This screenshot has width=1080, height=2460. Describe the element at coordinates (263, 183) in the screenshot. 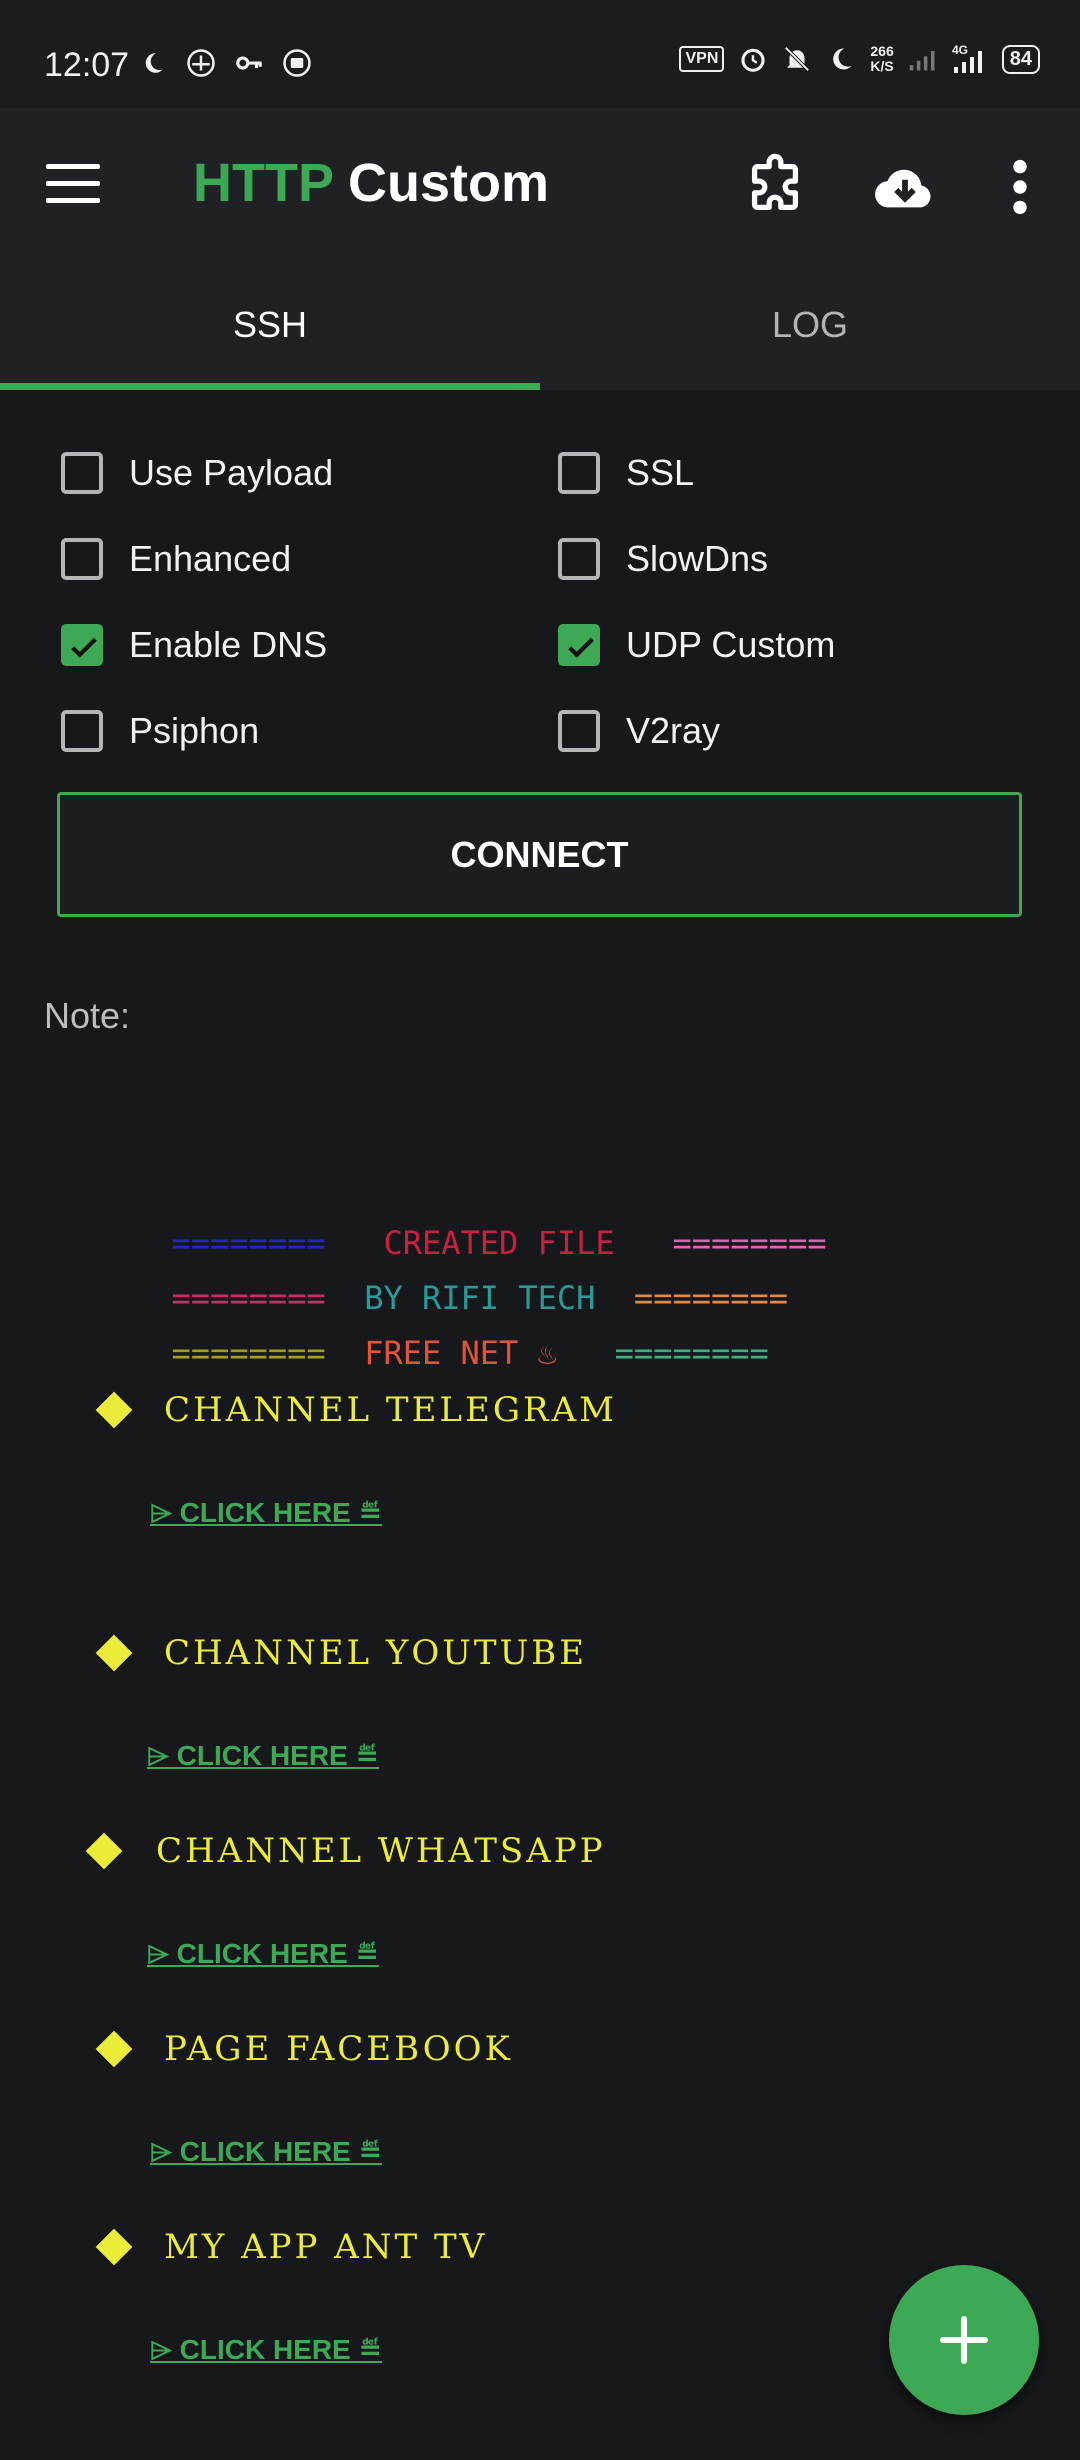

I see `app-title-http: HTTP` at that location.